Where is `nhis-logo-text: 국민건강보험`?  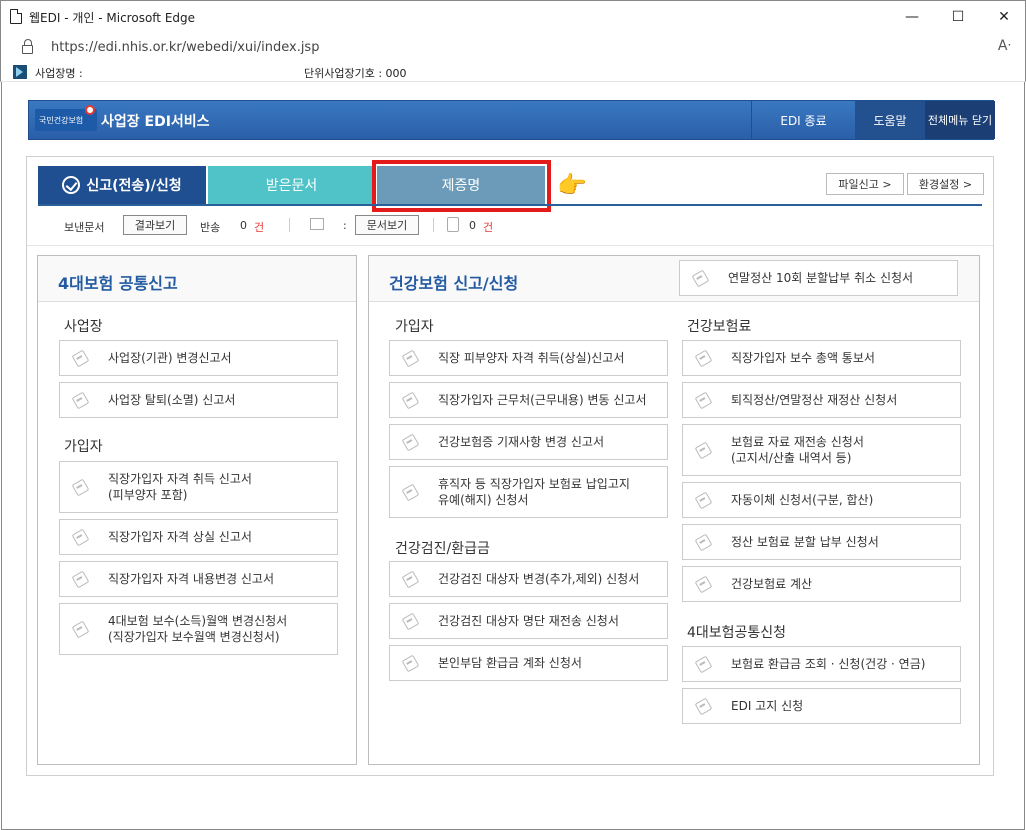
nhis-logo-text: 국민건강보험 is located at coordinates (61, 120).